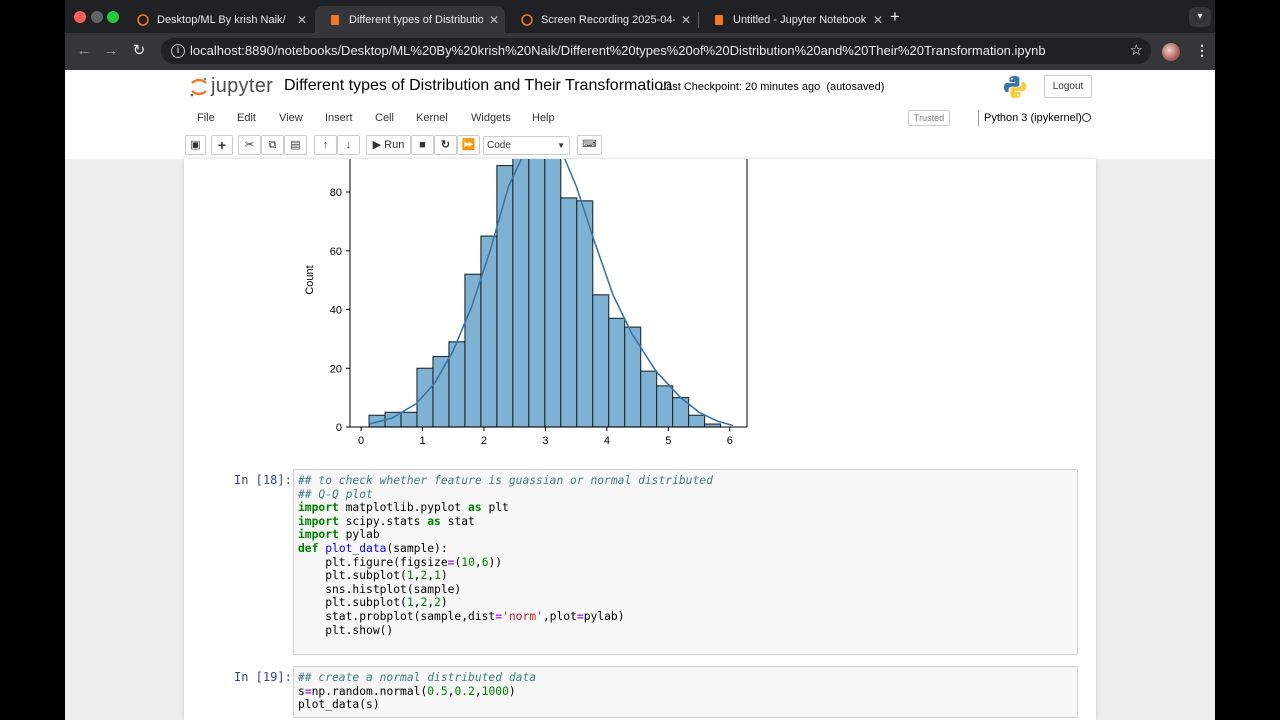  I want to click on minimize-window-button, so click(97, 17).